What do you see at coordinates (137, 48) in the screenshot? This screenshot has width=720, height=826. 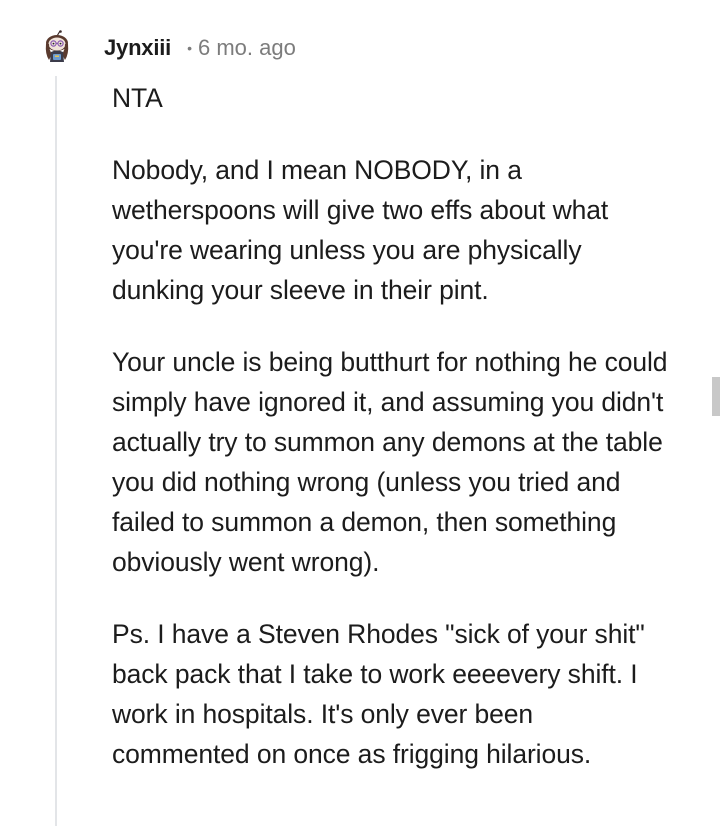 I see `username: Jynxiii` at bounding box center [137, 48].